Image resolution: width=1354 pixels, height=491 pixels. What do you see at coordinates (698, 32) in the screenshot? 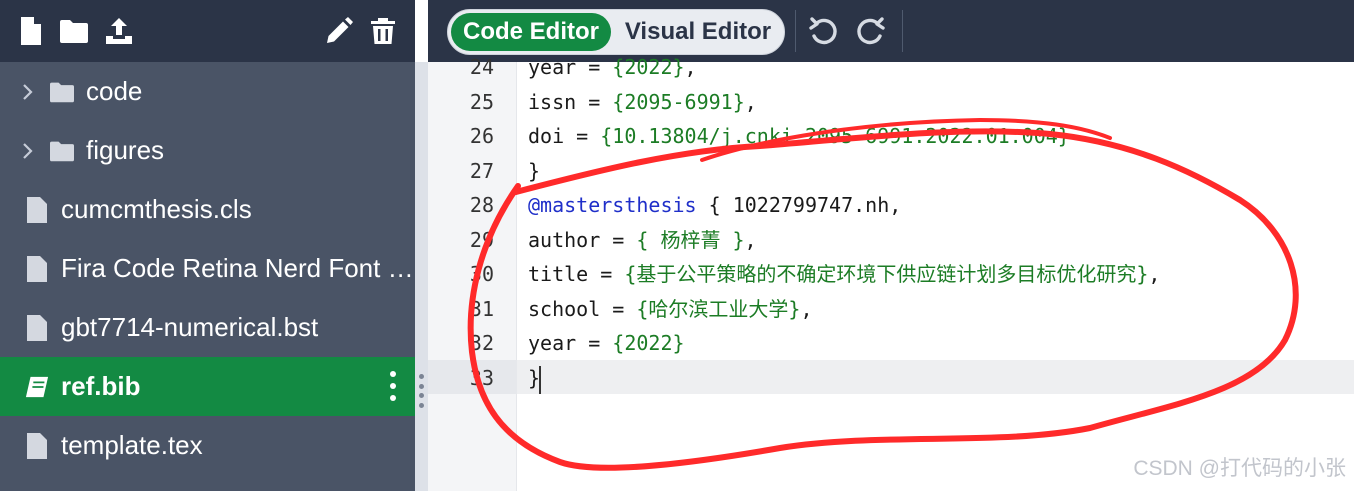
I see `visual-editor-button: Visual Editor` at bounding box center [698, 32].